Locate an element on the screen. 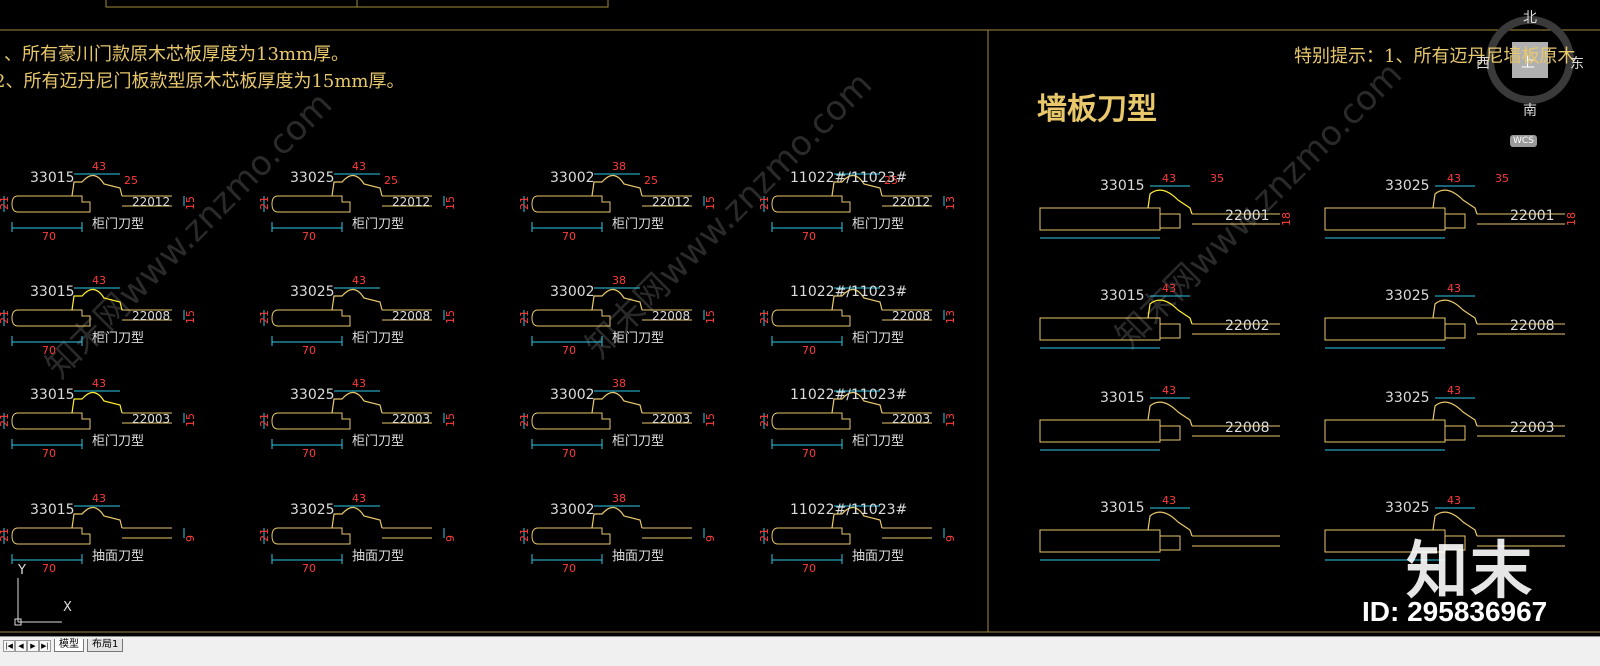 Image resolution: width=1600 pixels, height=666 pixels. compass-south: 南 is located at coordinates (1530, 110).